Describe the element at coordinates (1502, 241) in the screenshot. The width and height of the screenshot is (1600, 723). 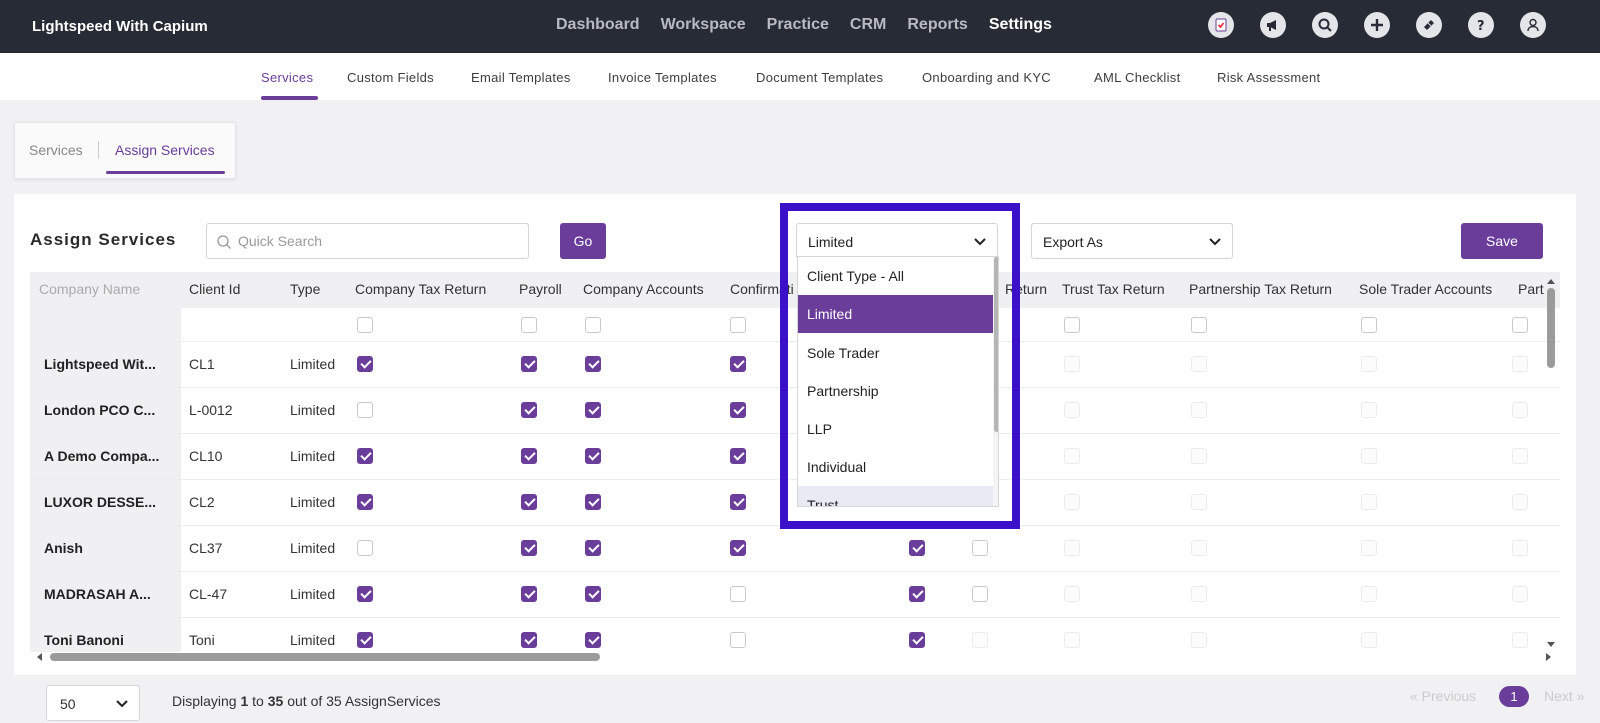
I see `save-button: Save` at that location.